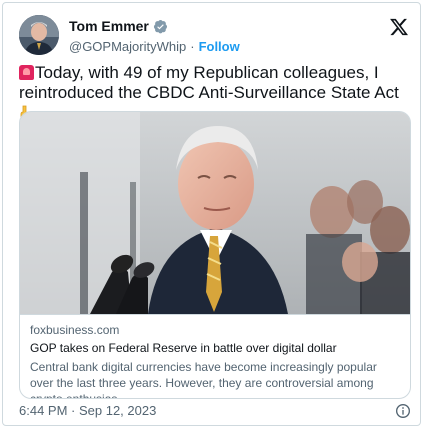 This screenshot has height=429, width=424. What do you see at coordinates (403, 411) in the screenshot?
I see `info-icon` at bounding box center [403, 411].